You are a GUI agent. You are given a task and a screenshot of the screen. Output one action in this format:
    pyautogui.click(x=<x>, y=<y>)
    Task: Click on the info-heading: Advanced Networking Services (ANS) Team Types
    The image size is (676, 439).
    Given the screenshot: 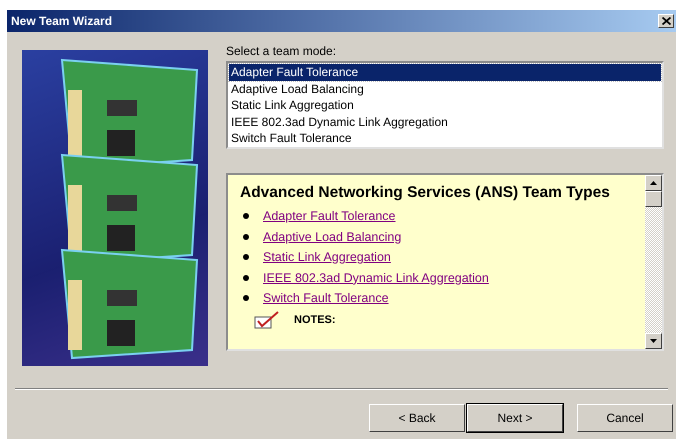 What is the action you would take?
    pyautogui.click(x=425, y=193)
    